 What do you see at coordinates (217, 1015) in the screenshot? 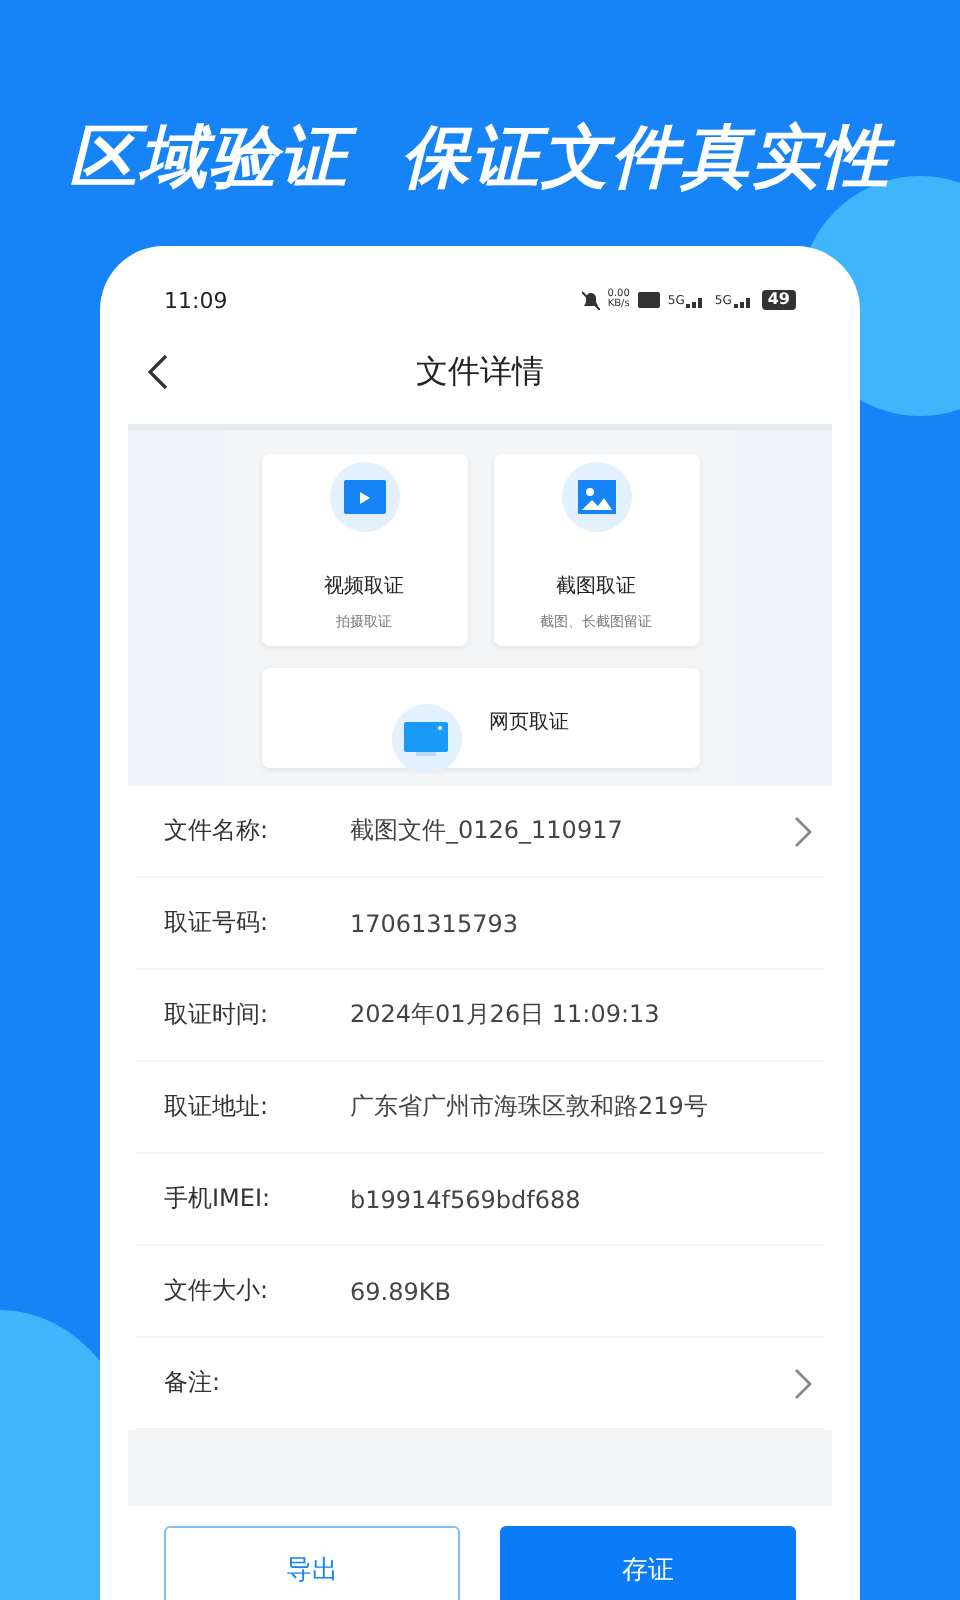
I see `field-label: 取证时间:` at bounding box center [217, 1015].